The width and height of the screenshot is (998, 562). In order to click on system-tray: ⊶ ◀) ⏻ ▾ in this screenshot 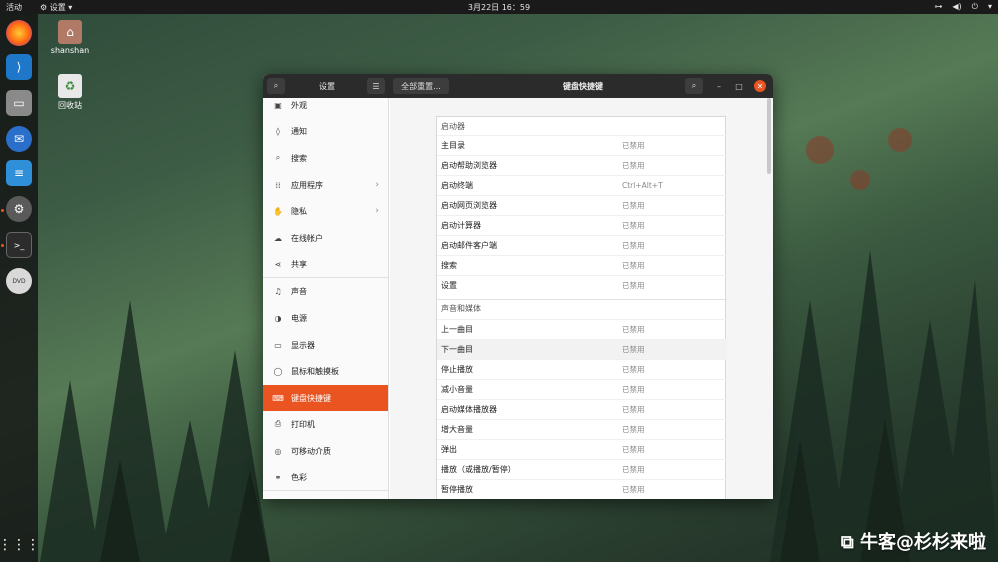, I will do `click(963, 7)`.